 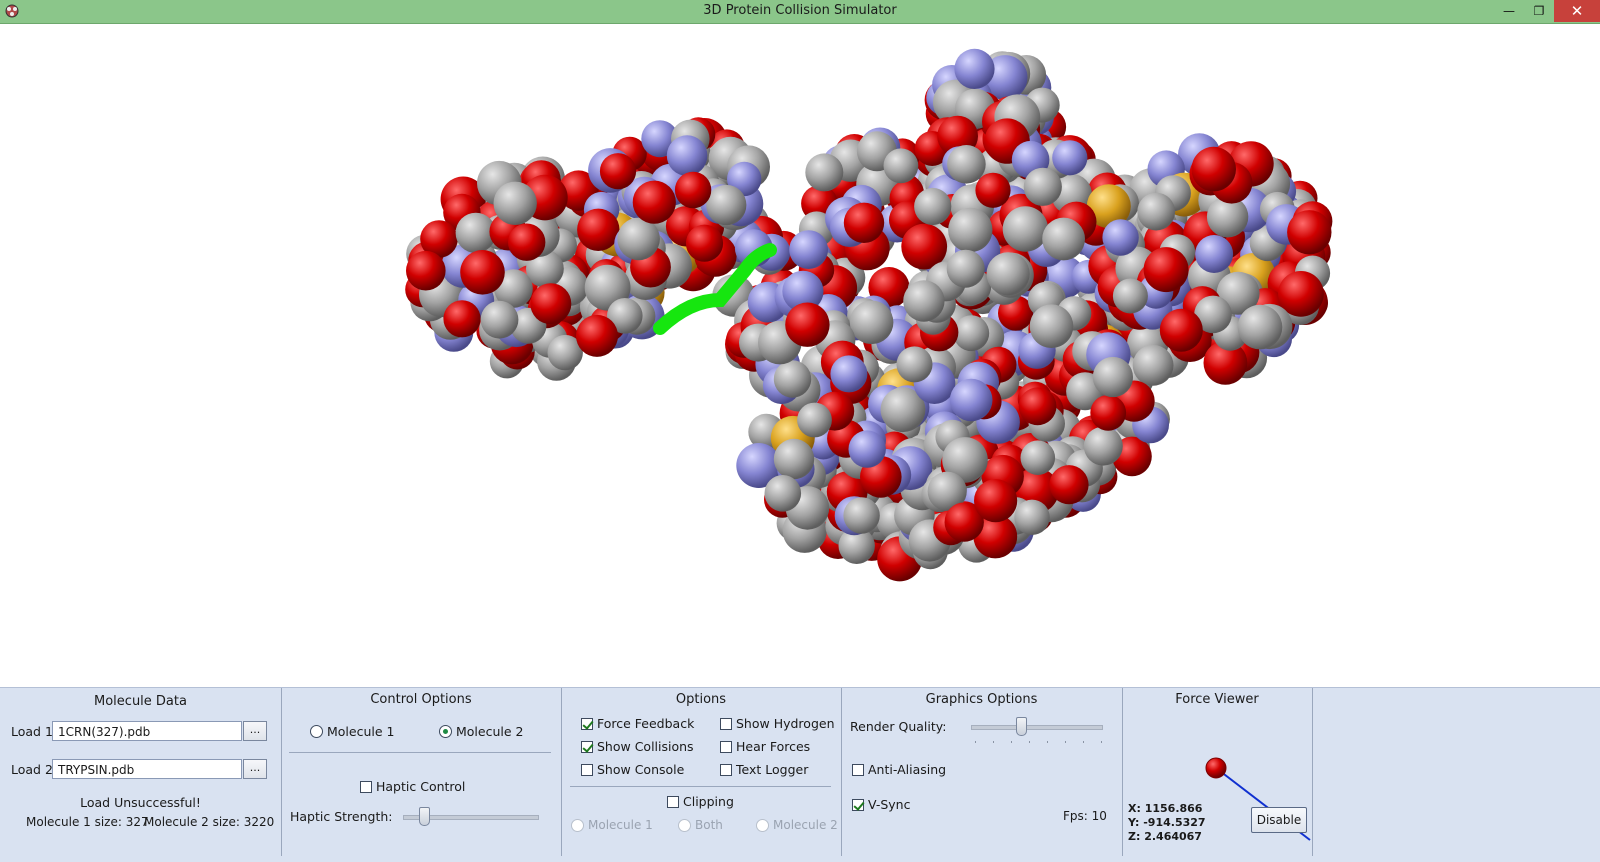 What do you see at coordinates (637, 746) in the screenshot?
I see `show-collisions-checkbox: Show Collisions` at bounding box center [637, 746].